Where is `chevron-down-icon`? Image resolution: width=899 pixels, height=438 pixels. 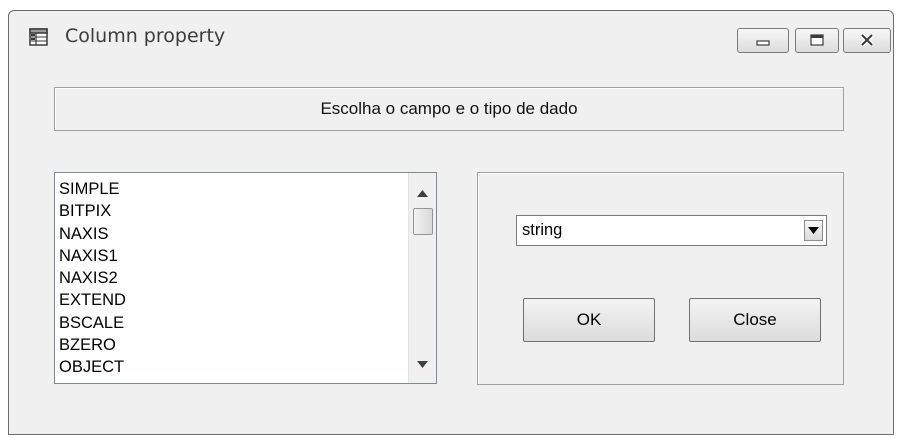 chevron-down-icon is located at coordinates (813, 230).